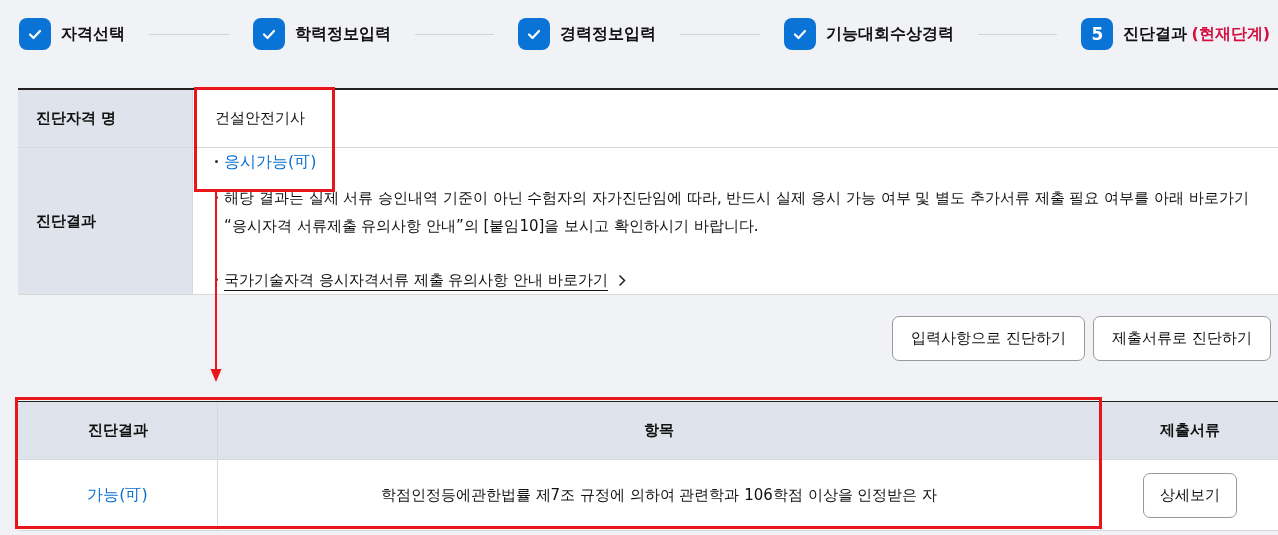 This screenshot has width=1278, height=535. I want to click on column-header: 제출서류, so click(1189, 430).